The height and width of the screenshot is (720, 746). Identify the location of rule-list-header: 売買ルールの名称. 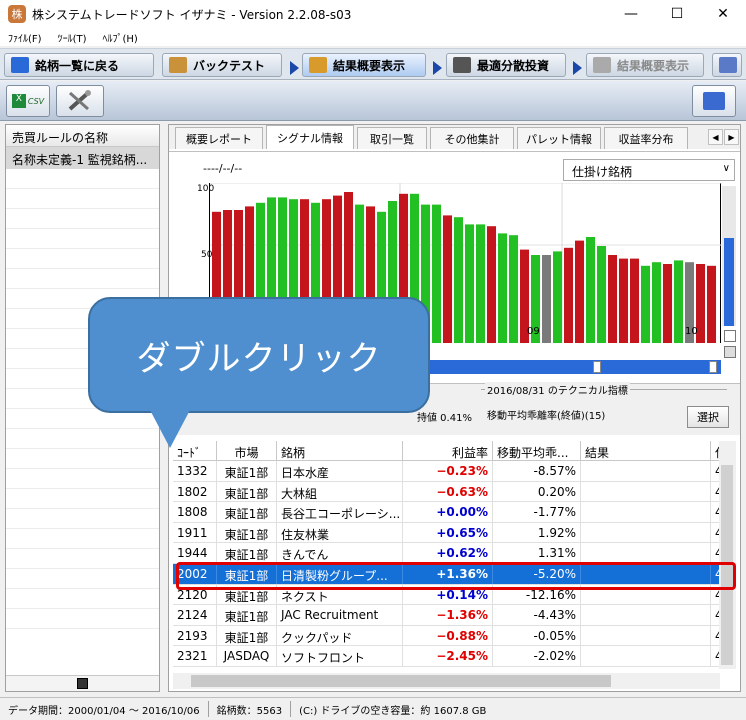
(82, 136).